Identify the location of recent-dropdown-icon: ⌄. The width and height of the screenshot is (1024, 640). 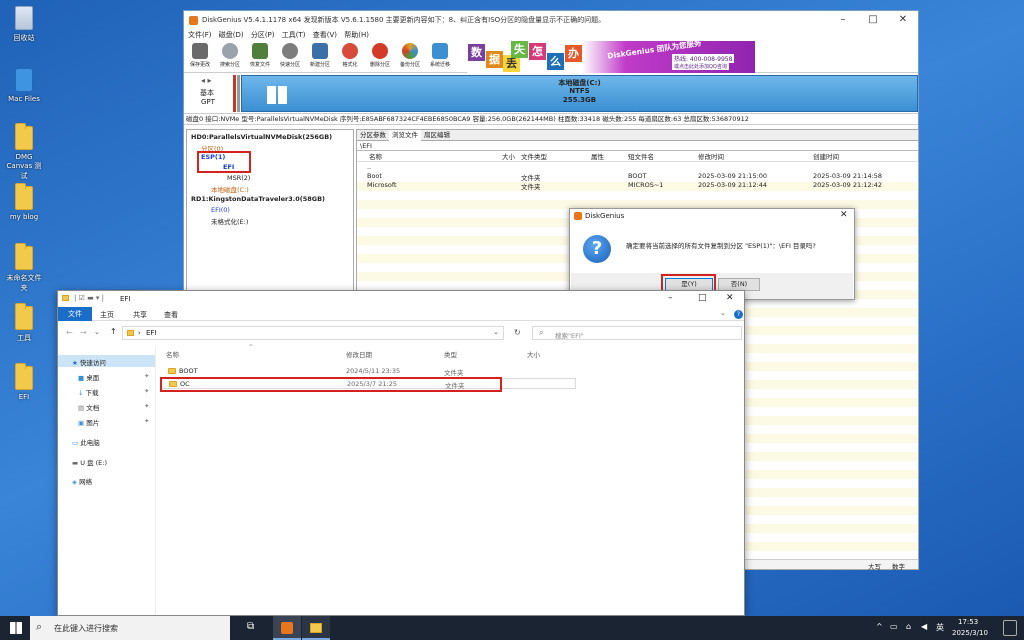
(97, 332).